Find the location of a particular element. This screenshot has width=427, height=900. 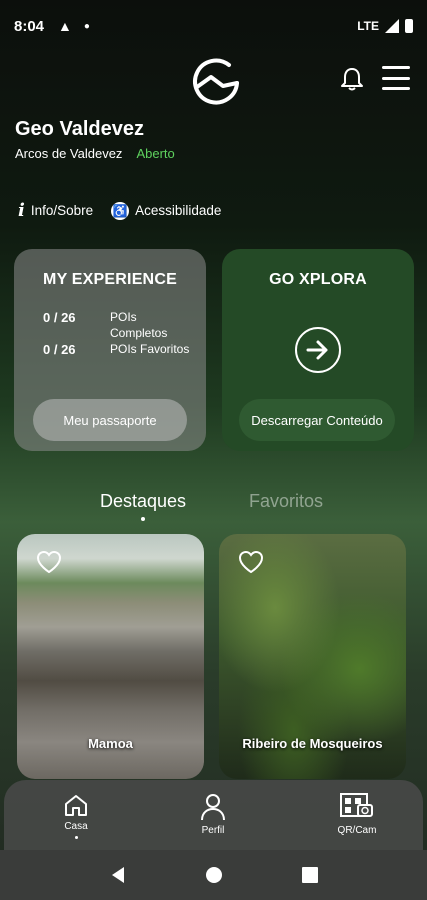

nav-profile: Perfil is located at coordinates (213, 814).